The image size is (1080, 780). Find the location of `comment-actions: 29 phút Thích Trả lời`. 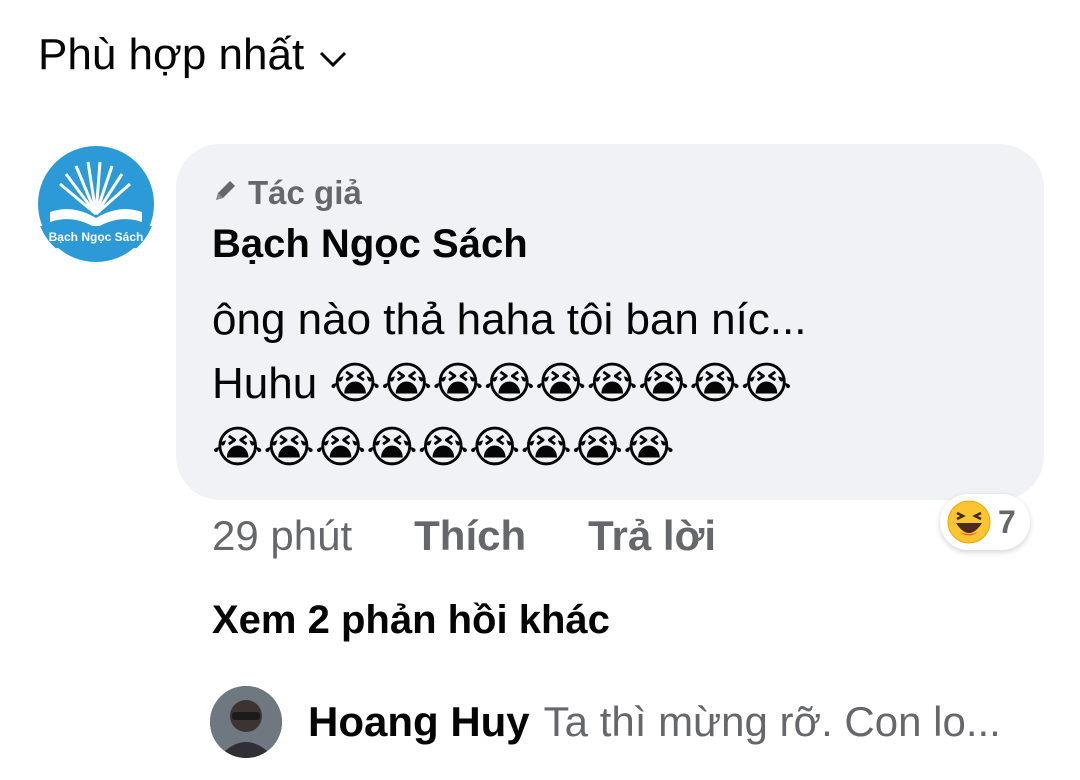

comment-actions: 29 phút Thích Trả lời is located at coordinates (464, 536).